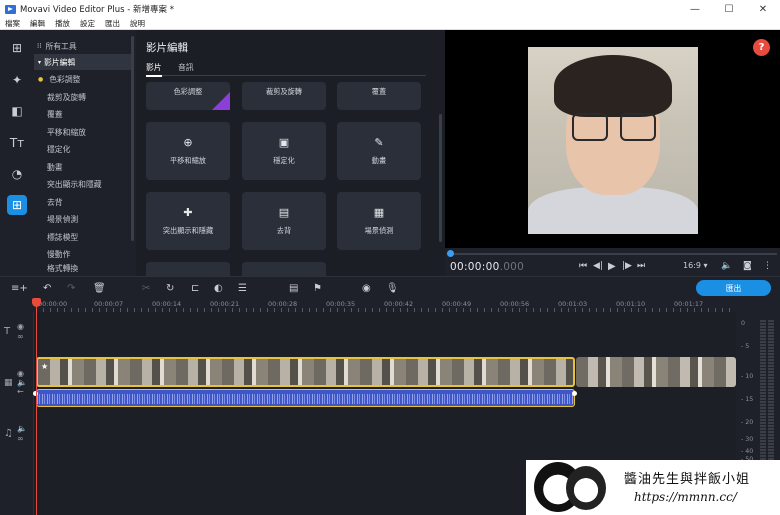  What do you see at coordinates (747, 266) in the screenshot?
I see `snapshot-icon: ◙` at bounding box center [747, 266].